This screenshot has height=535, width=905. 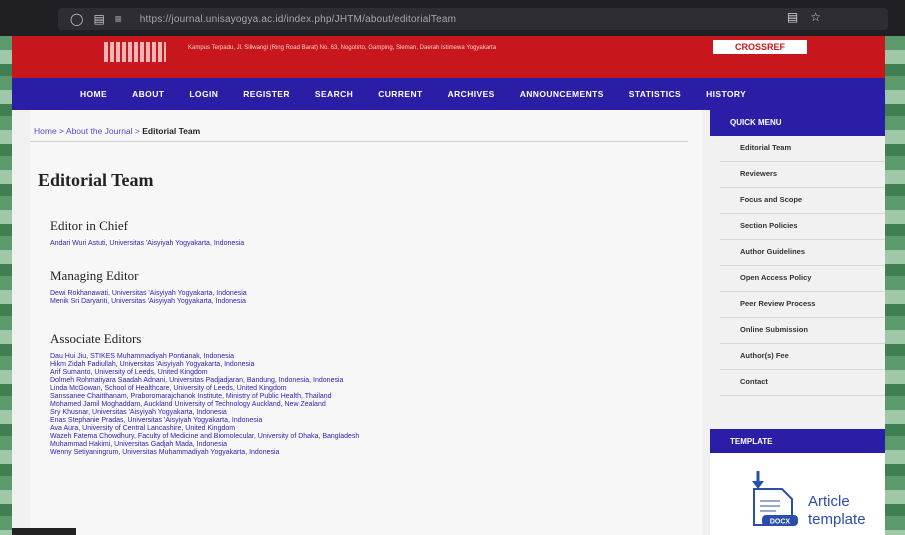 What do you see at coordinates (98, 19) in the screenshot?
I see `page-info-icon: ▤` at bounding box center [98, 19].